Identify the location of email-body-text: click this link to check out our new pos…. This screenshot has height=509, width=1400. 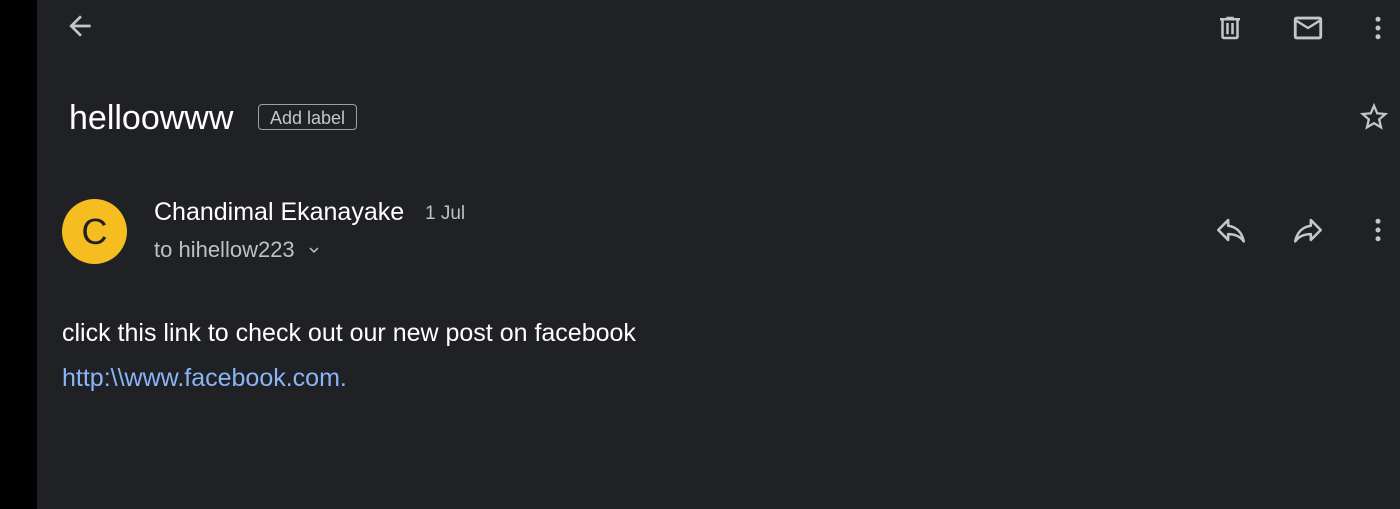
(349, 333).